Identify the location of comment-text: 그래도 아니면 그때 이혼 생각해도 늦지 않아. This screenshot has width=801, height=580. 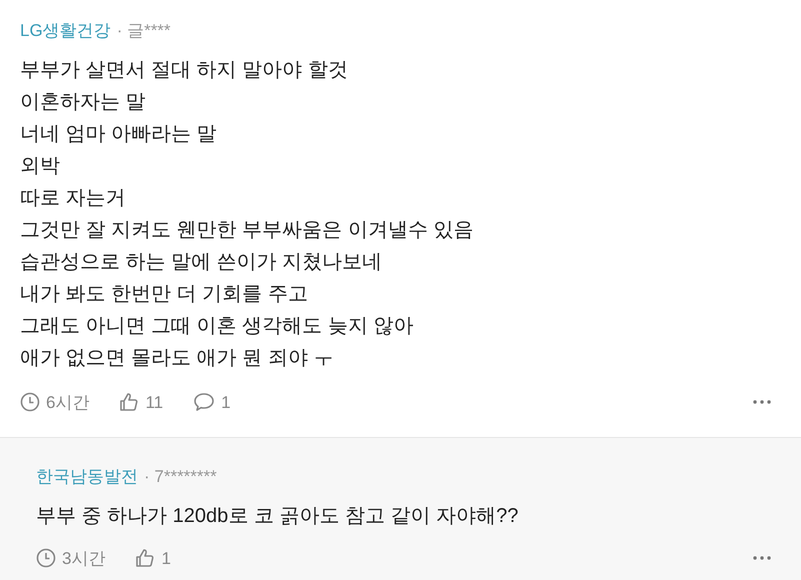
(217, 326).